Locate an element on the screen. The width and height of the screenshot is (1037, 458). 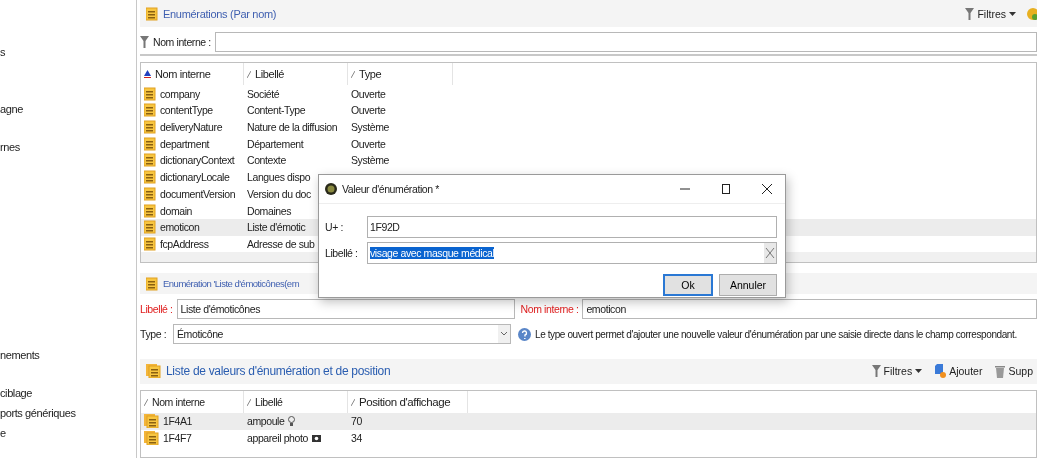
table-cell: Liste d'émotic is located at coordinates (276, 227).